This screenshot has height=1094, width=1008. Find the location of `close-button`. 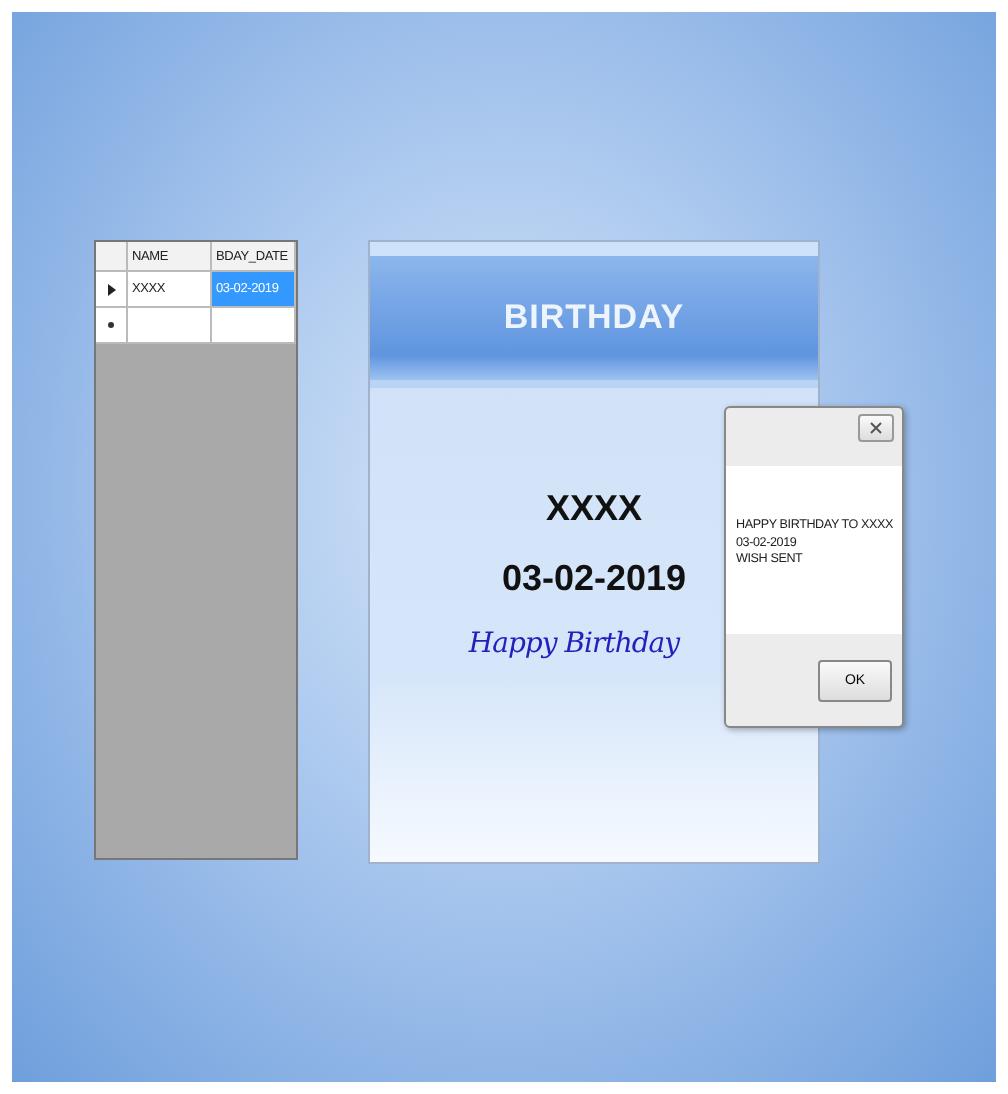

close-button is located at coordinates (876, 428).